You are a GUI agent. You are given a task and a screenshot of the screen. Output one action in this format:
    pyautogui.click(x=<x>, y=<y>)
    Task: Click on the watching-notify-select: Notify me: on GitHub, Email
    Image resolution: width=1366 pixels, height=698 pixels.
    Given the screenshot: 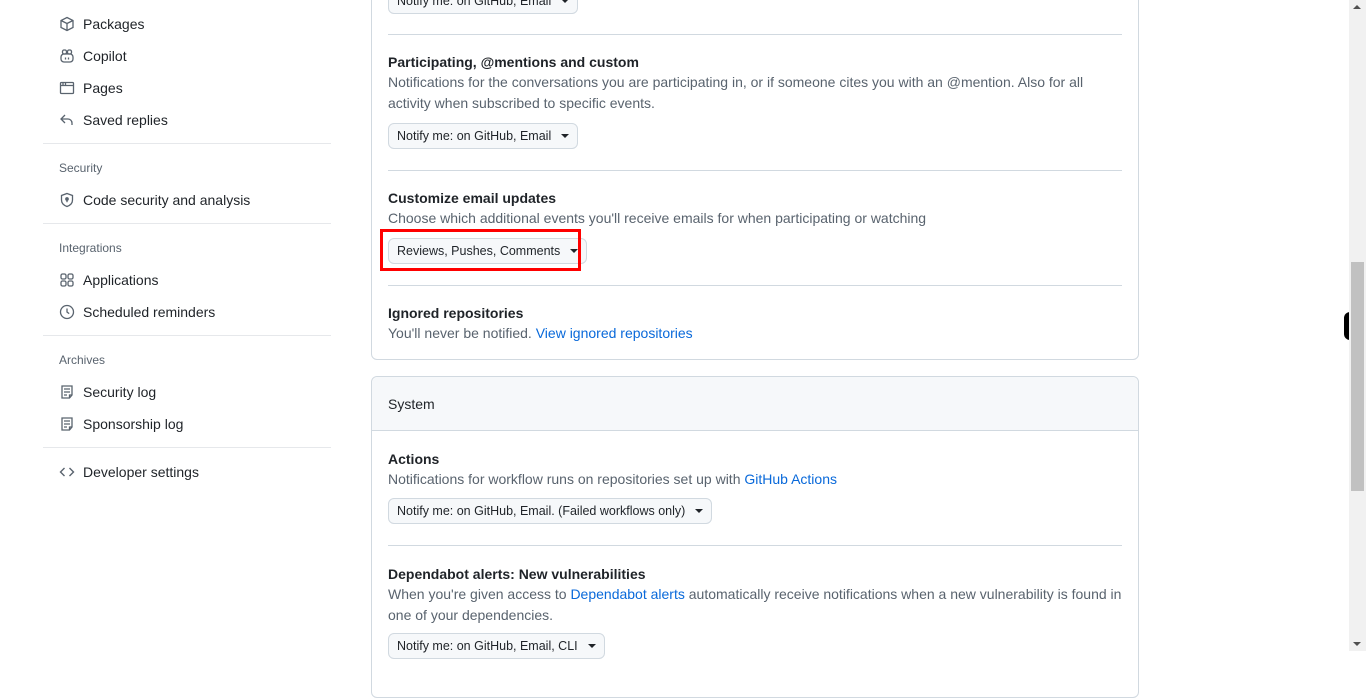 What is the action you would take?
    pyautogui.click(x=483, y=7)
    